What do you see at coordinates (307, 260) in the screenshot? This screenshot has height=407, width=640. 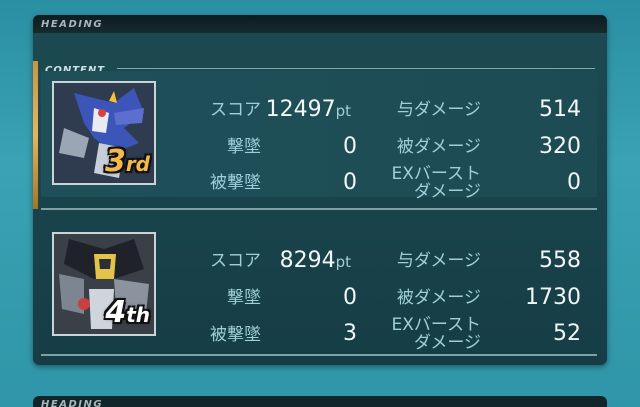 I see `score-number: 8294` at bounding box center [307, 260].